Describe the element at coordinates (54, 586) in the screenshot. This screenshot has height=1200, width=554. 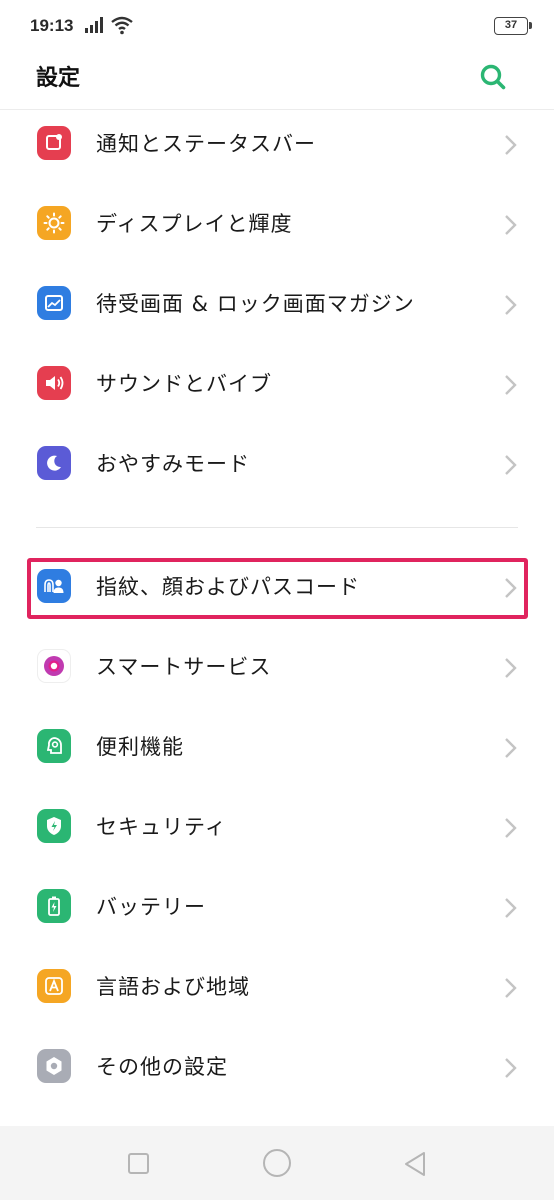
I see `fingerprint-face-icon` at that location.